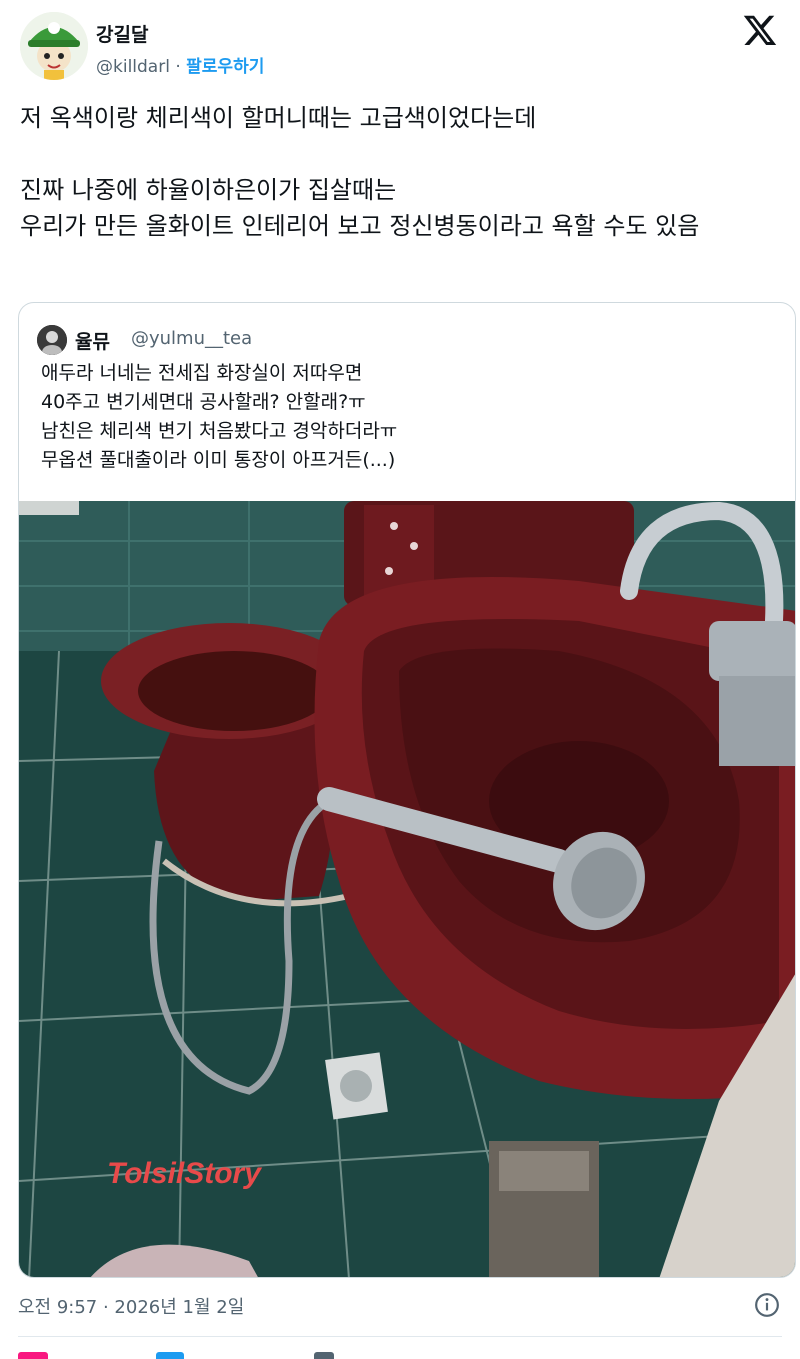 Image resolution: width=800 pixels, height=1359 pixels. I want to click on author-handle: @killdarl, so click(133, 67).